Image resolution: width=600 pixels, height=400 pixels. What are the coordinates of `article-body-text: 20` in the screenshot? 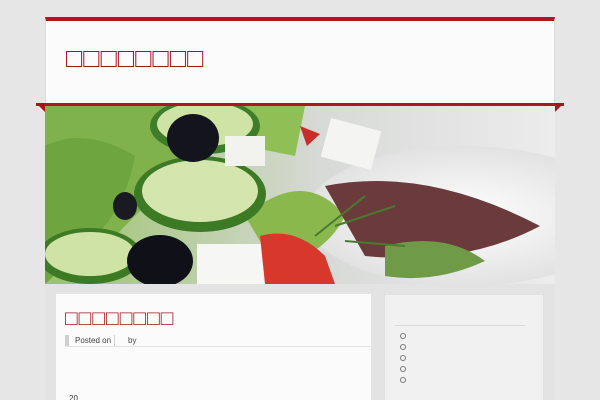 It's located at (73, 397).